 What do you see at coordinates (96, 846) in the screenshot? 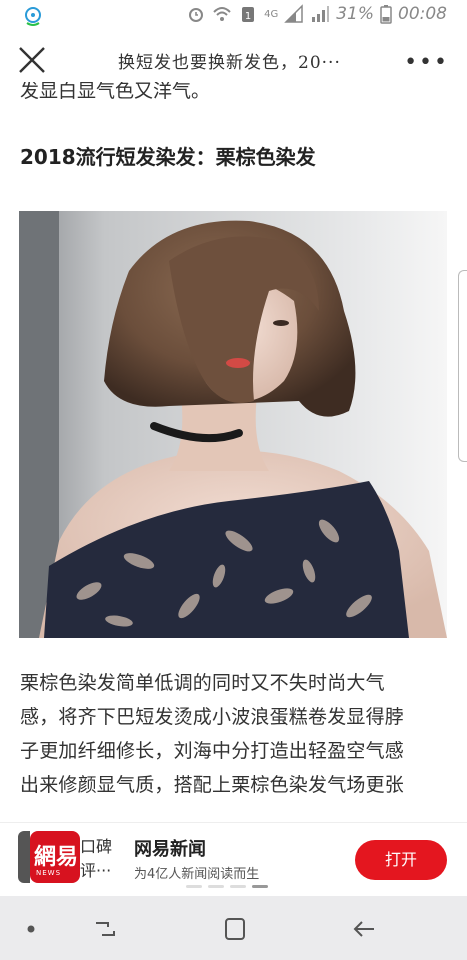
I see `previous-slide-line: 口碑` at bounding box center [96, 846].